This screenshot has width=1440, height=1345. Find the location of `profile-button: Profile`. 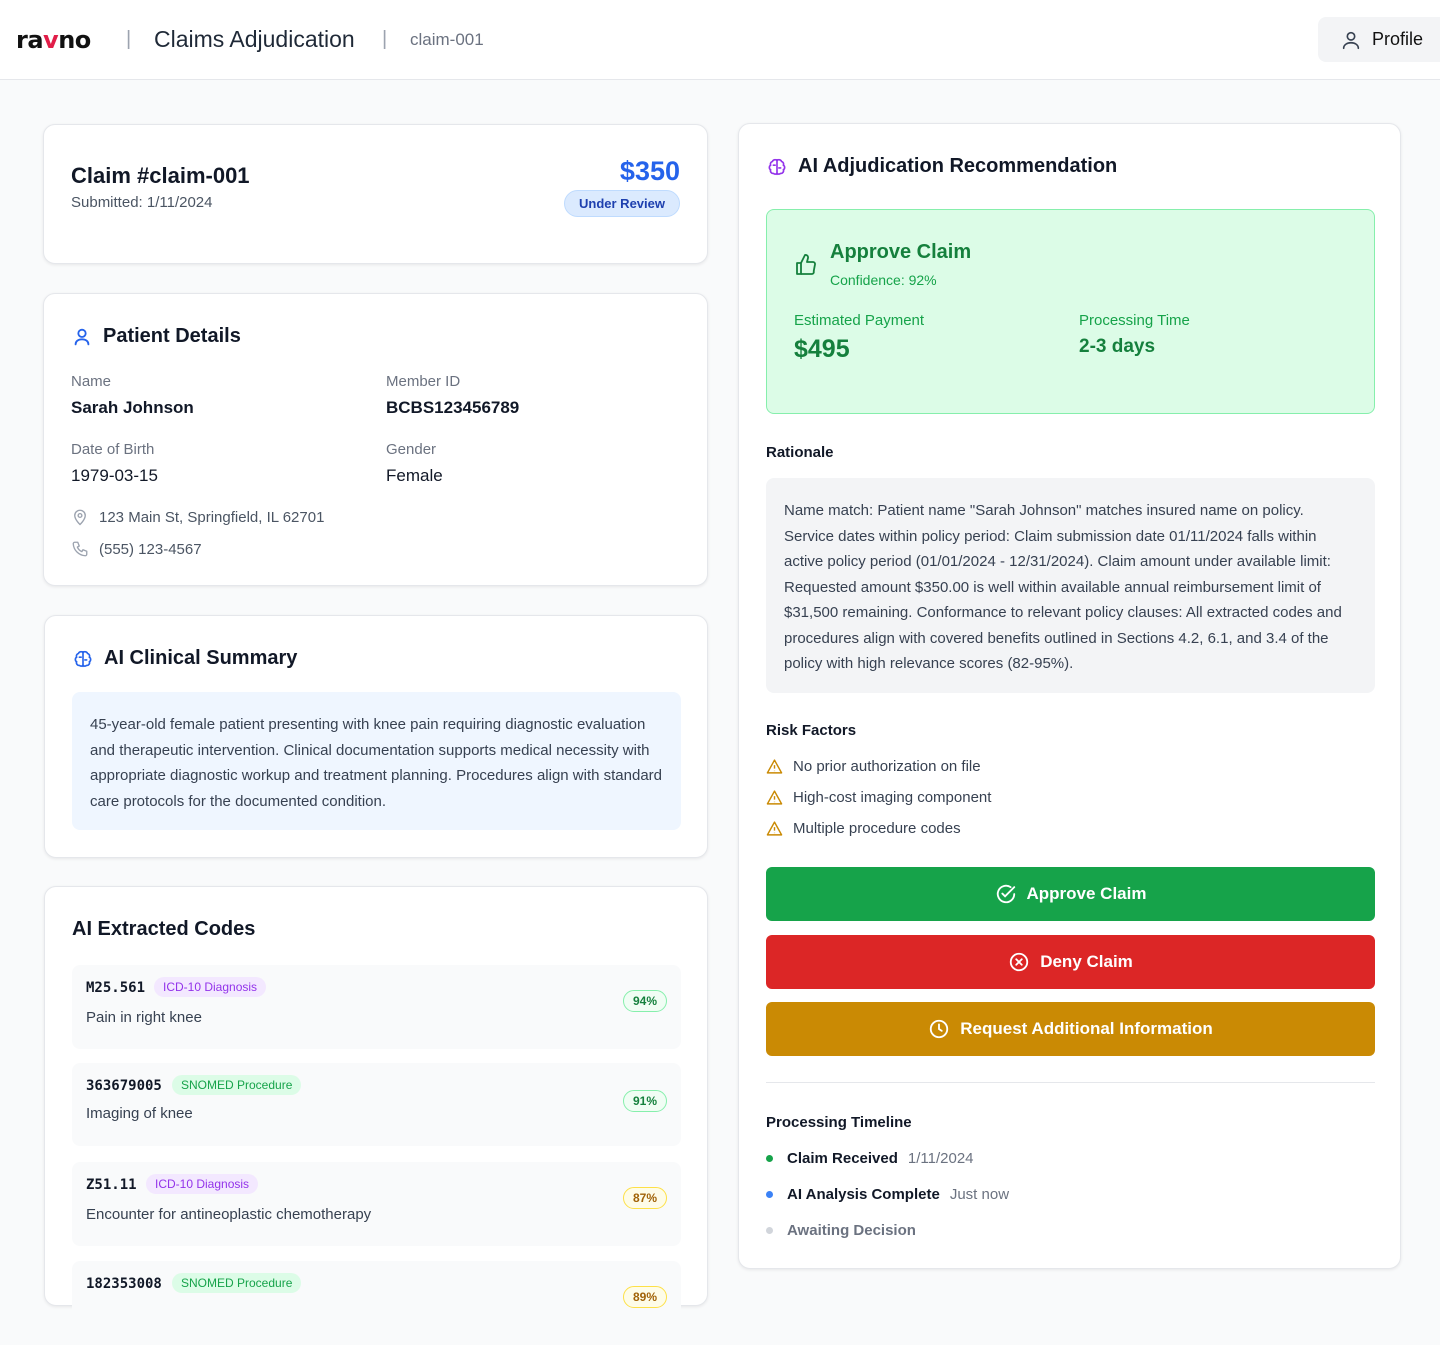

profile-button: Profile is located at coordinates (1379, 39).